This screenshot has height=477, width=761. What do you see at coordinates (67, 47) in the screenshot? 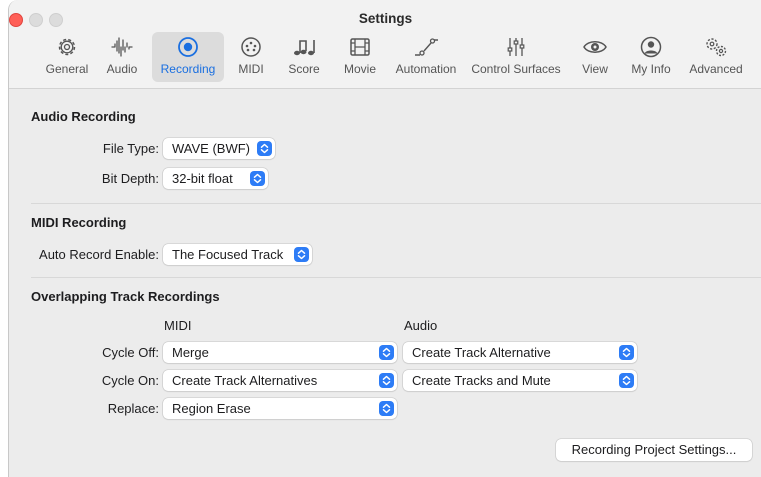
I see `gear-icon` at bounding box center [67, 47].